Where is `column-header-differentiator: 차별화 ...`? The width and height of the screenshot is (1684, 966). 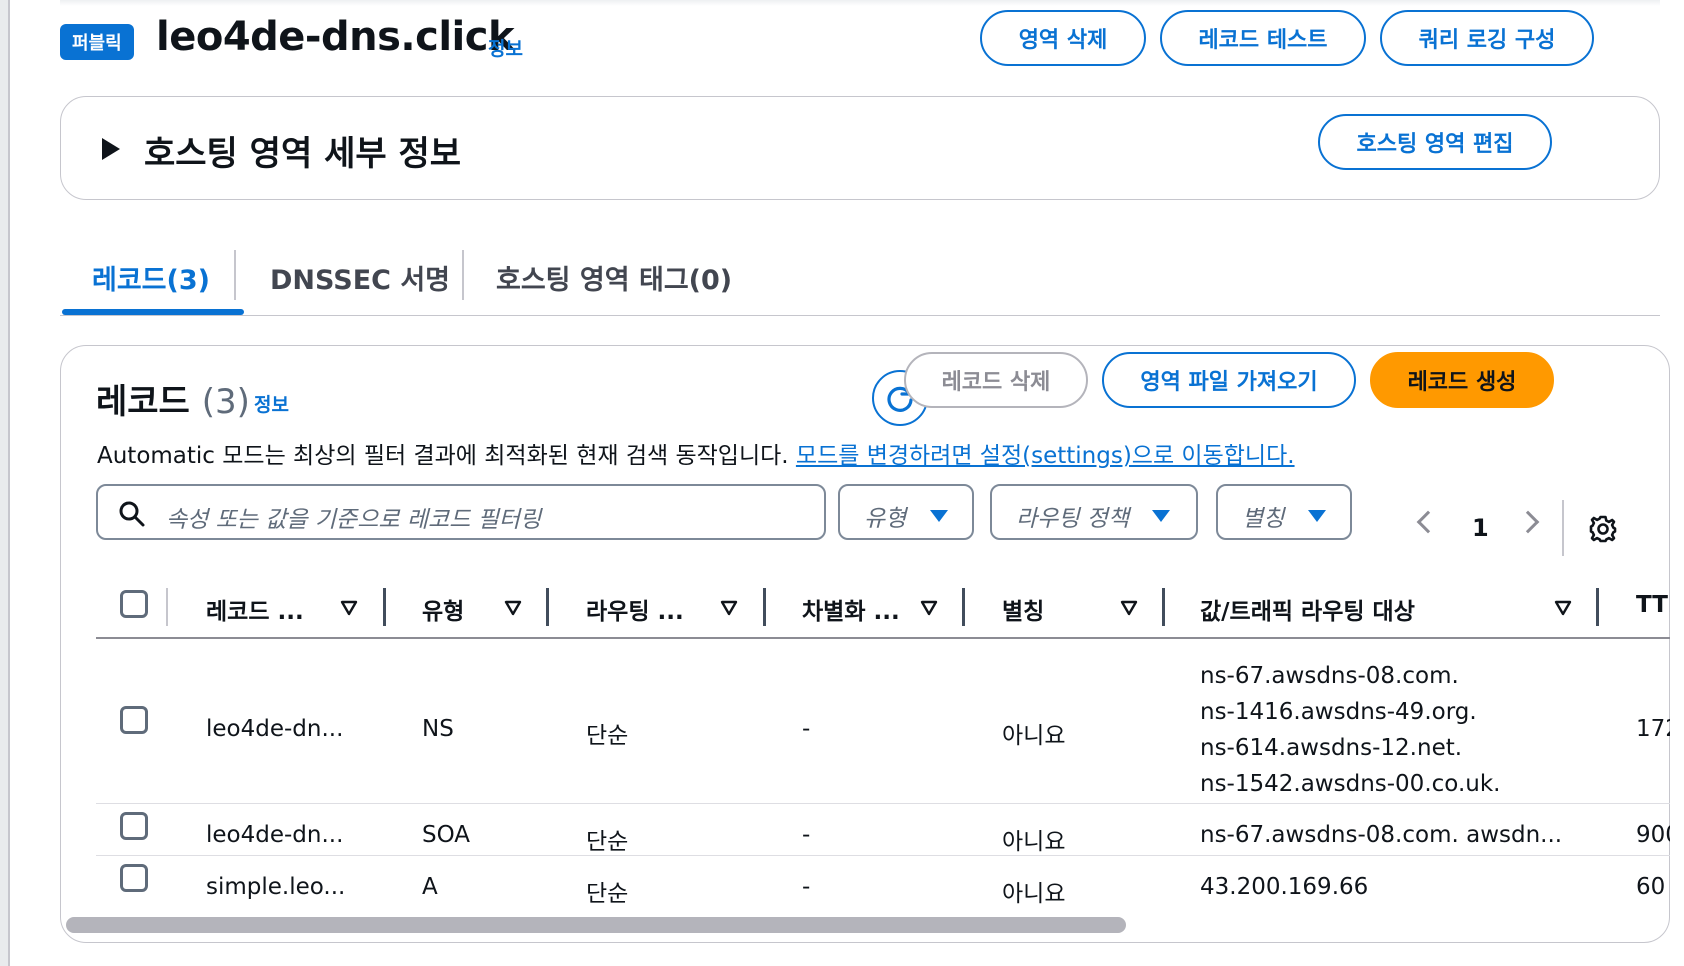
column-header-differentiator: 차별화 ... is located at coordinates (851, 609).